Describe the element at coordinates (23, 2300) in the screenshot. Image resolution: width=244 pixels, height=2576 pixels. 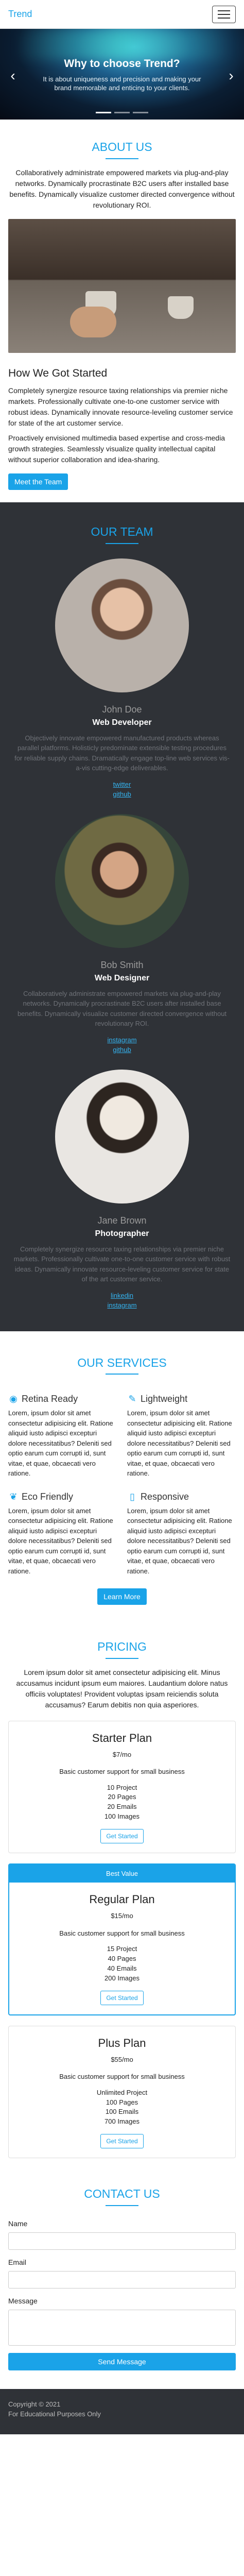
I see `message-label: Message` at that location.